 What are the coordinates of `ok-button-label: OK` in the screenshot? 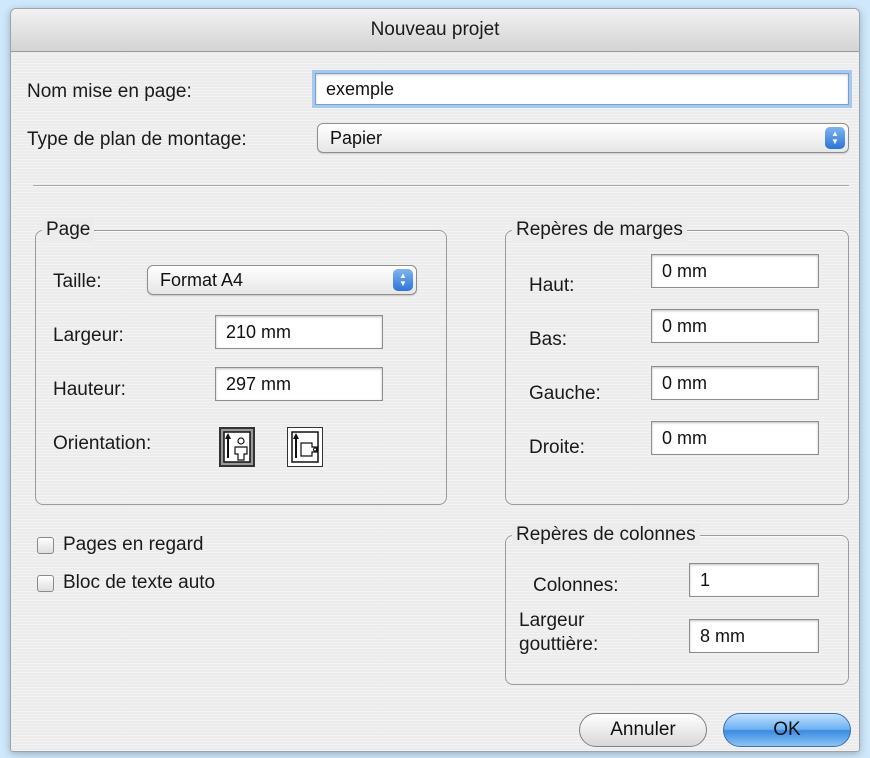 It's located at (787, 729).